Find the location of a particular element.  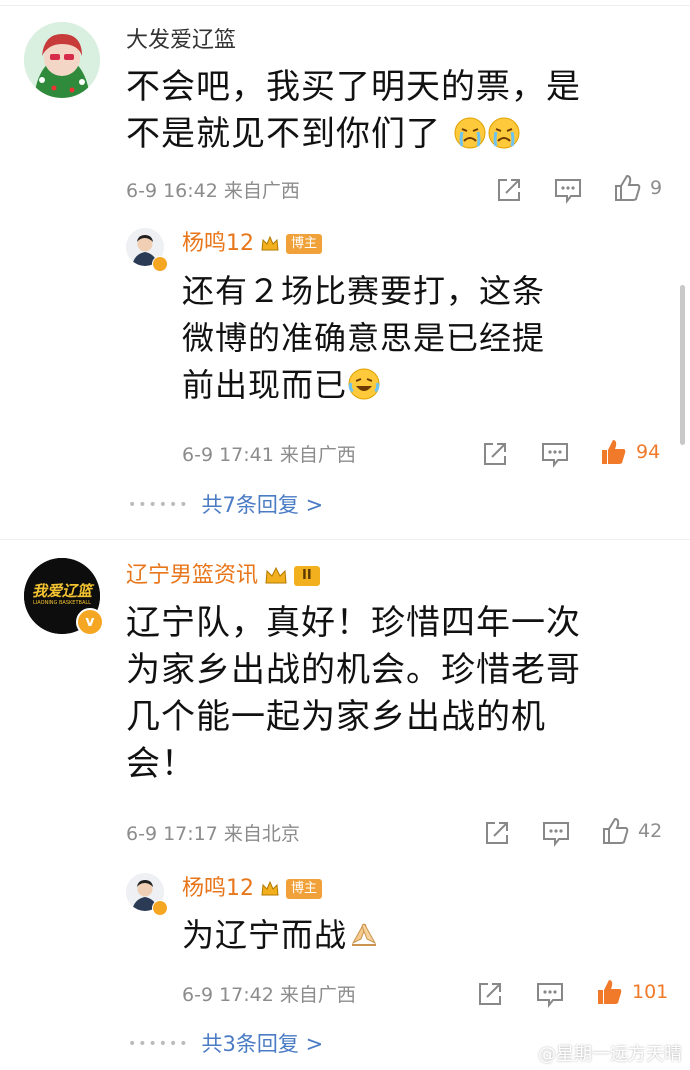

comment-text-line: 为家乡出战的机会。珍惜老哥 is located at coordinates (353, 670).